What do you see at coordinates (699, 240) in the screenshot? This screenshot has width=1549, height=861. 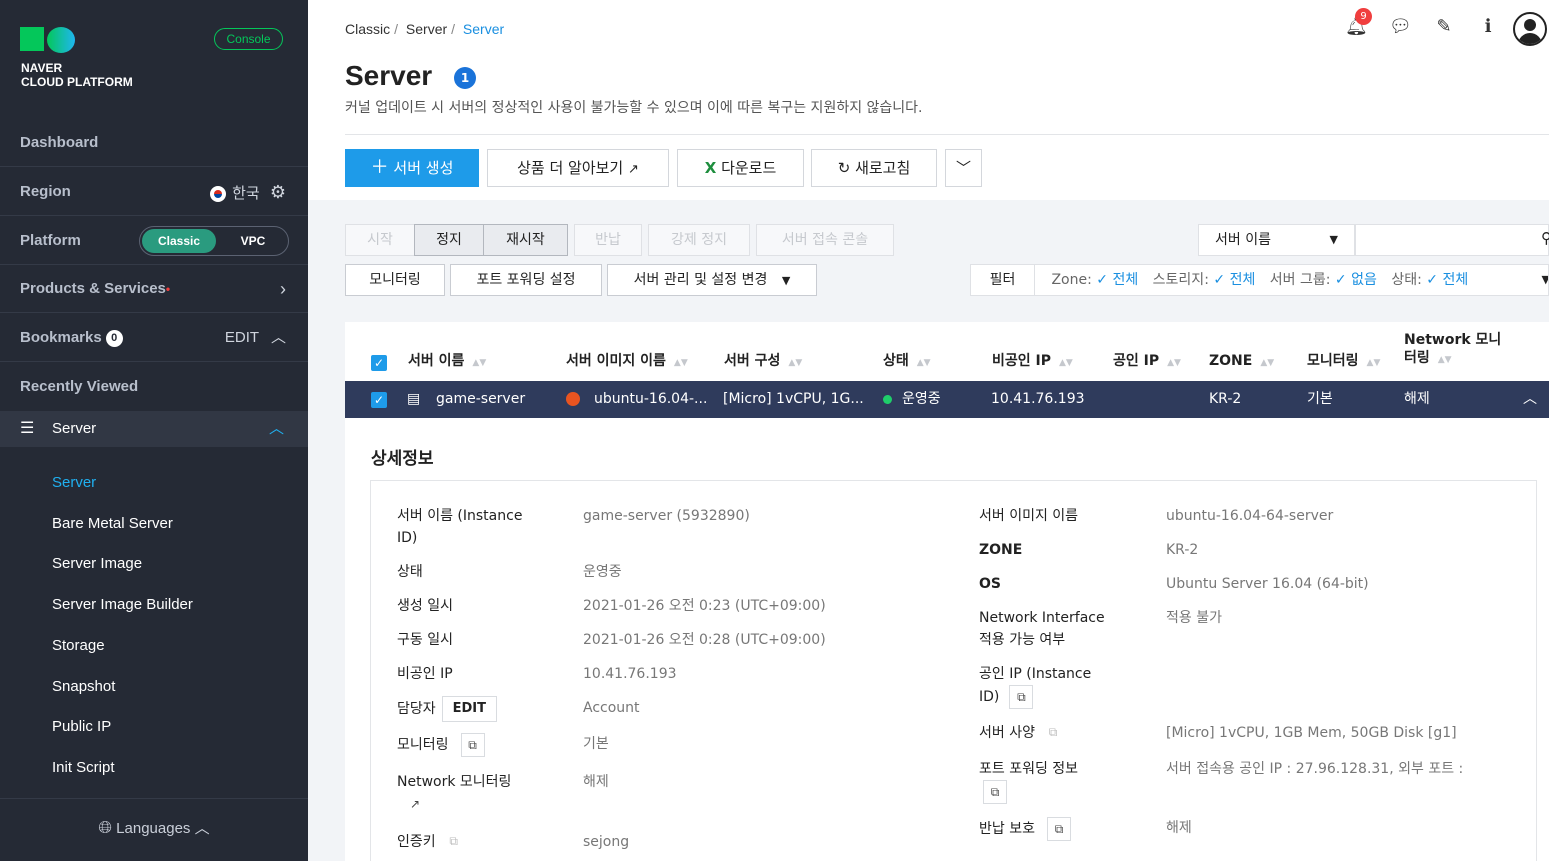 I see `force-stop-button: 강제 정지` at bounding box center [699, 240].